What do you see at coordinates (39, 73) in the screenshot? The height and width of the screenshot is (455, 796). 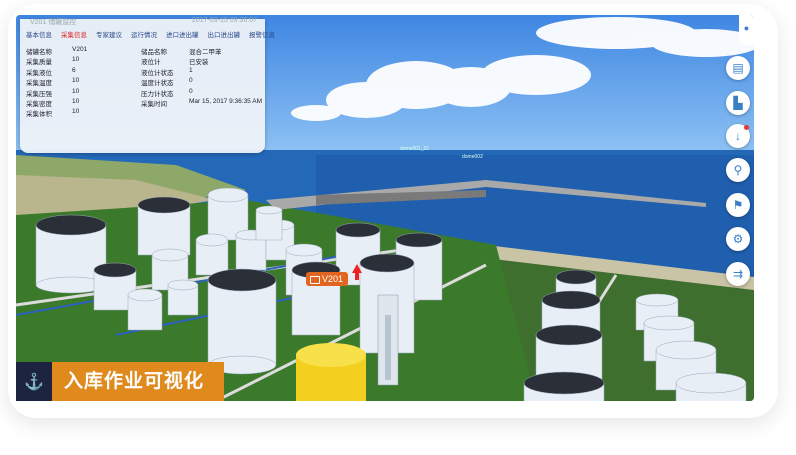 I see `row-key: 采集液位` at bounding box center [39, 73].